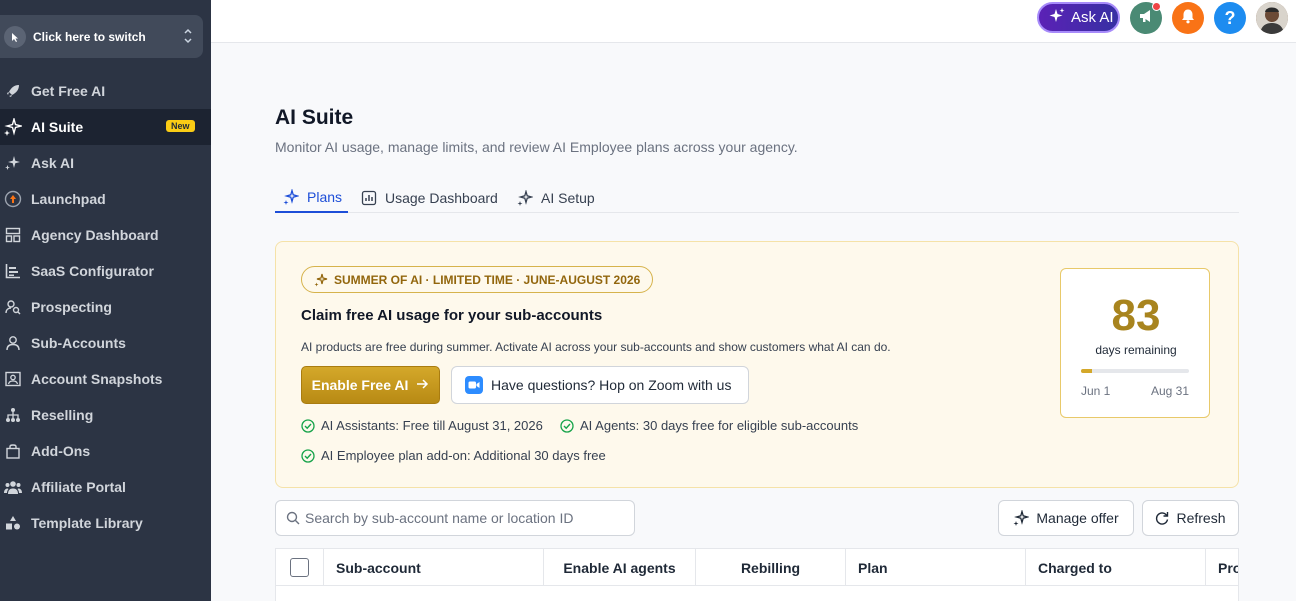 This screenshot has height=601, width=1296. What do you see at coordinates (188, 38) in the screenshot?
I see `chevron-updown-icon` at bounding box center [188, 38].